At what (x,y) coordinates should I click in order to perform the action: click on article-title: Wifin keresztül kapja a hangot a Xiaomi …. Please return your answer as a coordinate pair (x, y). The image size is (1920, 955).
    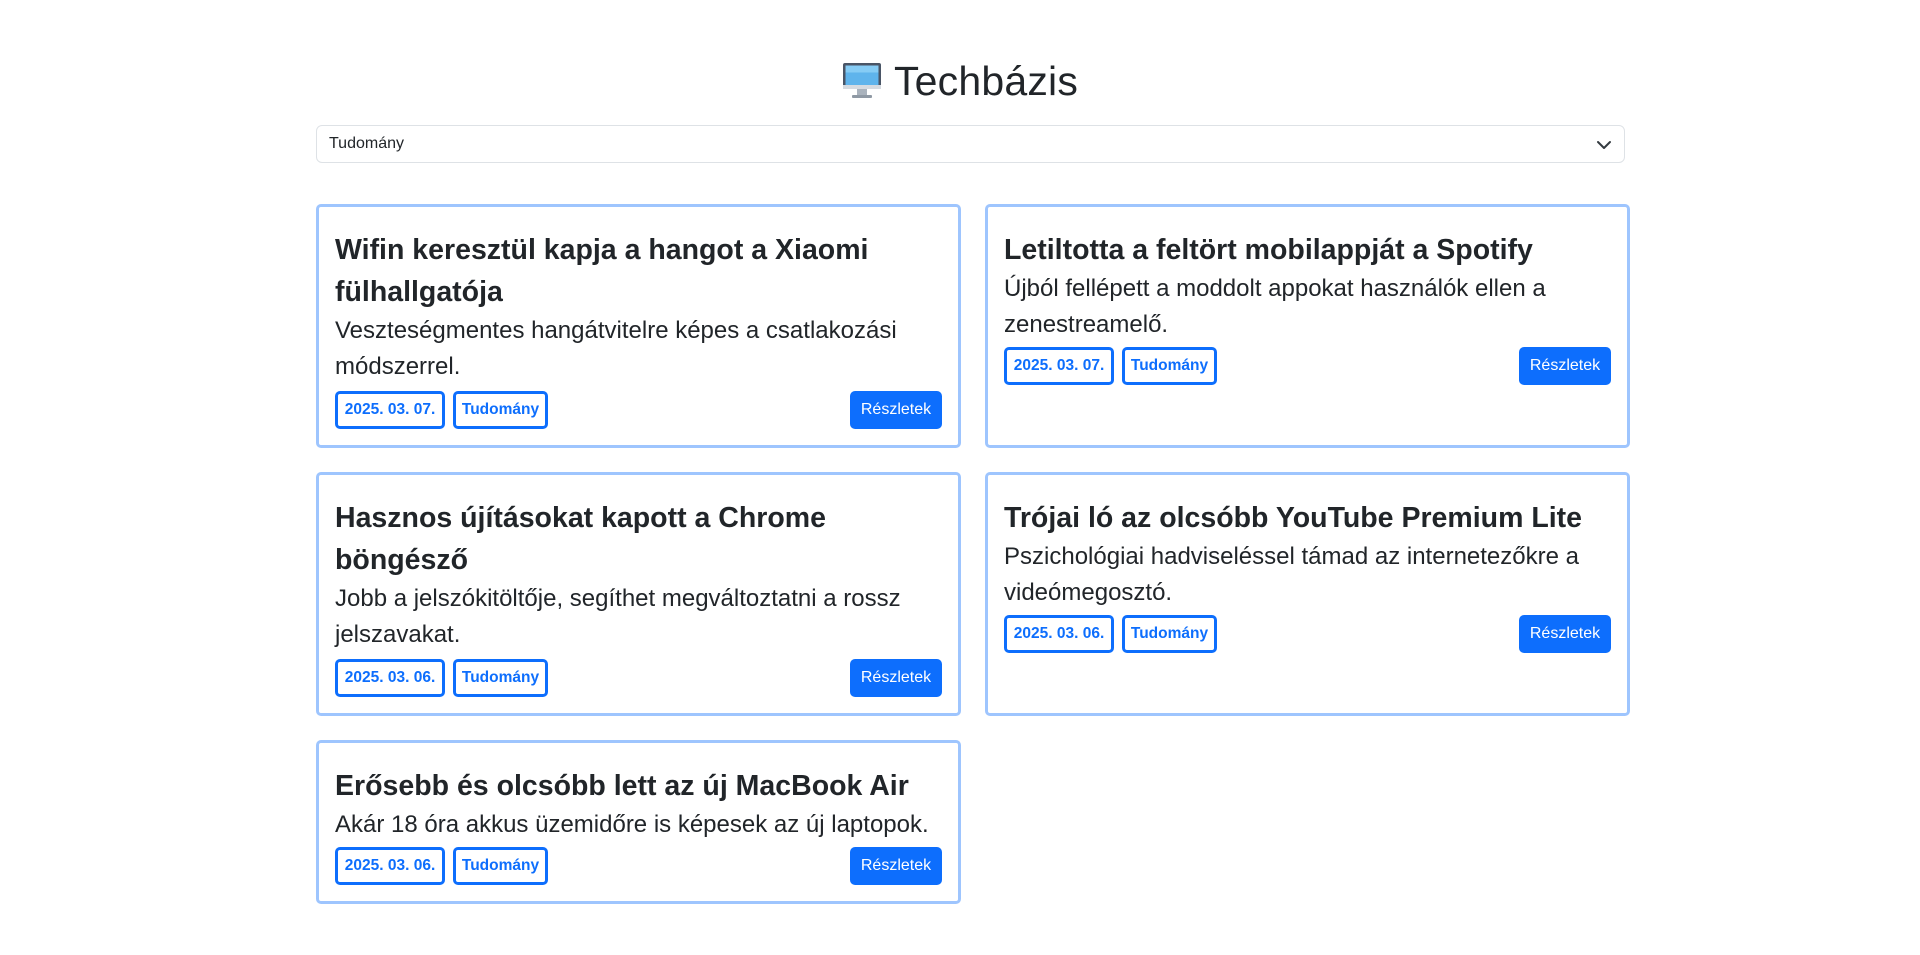
    Looking at the image, I should click on (602, 271).